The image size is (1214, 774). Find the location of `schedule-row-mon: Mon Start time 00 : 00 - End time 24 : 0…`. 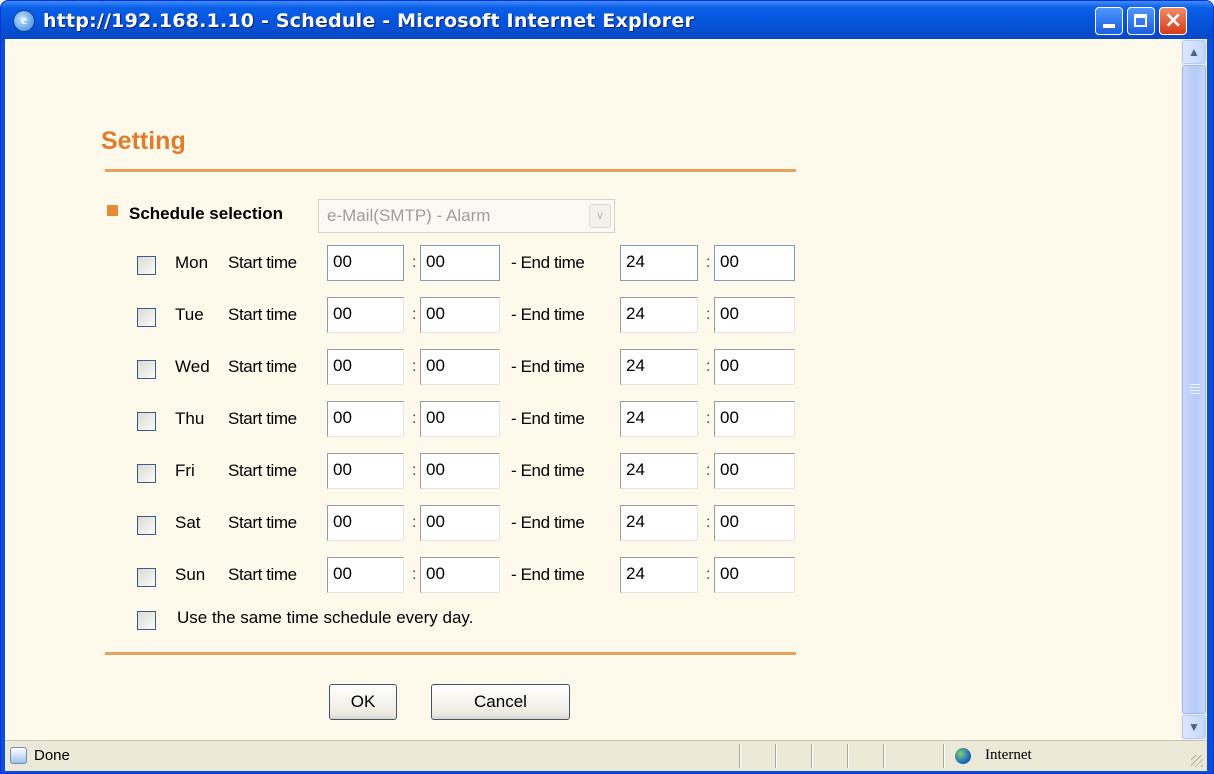

schedule-row-mon: Mon Start time 00 : 00 - End time 24 : 0… is located at coordinates (405, 263).